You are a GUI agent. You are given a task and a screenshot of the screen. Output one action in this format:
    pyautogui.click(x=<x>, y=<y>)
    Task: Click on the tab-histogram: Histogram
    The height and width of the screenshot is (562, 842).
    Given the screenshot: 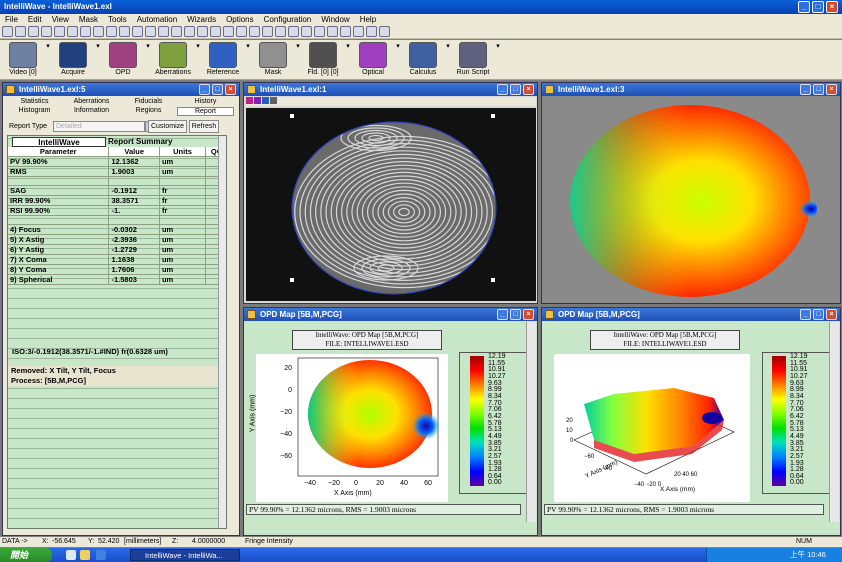 What is the action you would take?
    pyautogui.click(x=34, y=110)
    